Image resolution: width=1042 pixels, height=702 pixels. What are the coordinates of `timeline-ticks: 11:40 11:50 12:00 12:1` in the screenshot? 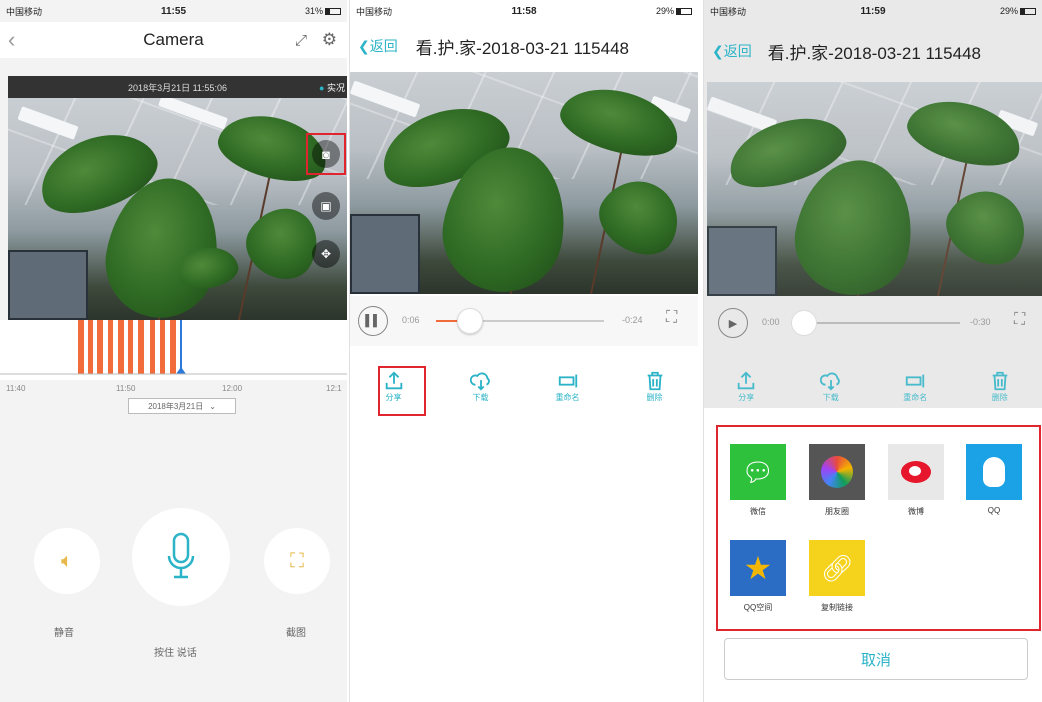 It's located at (174, 388).